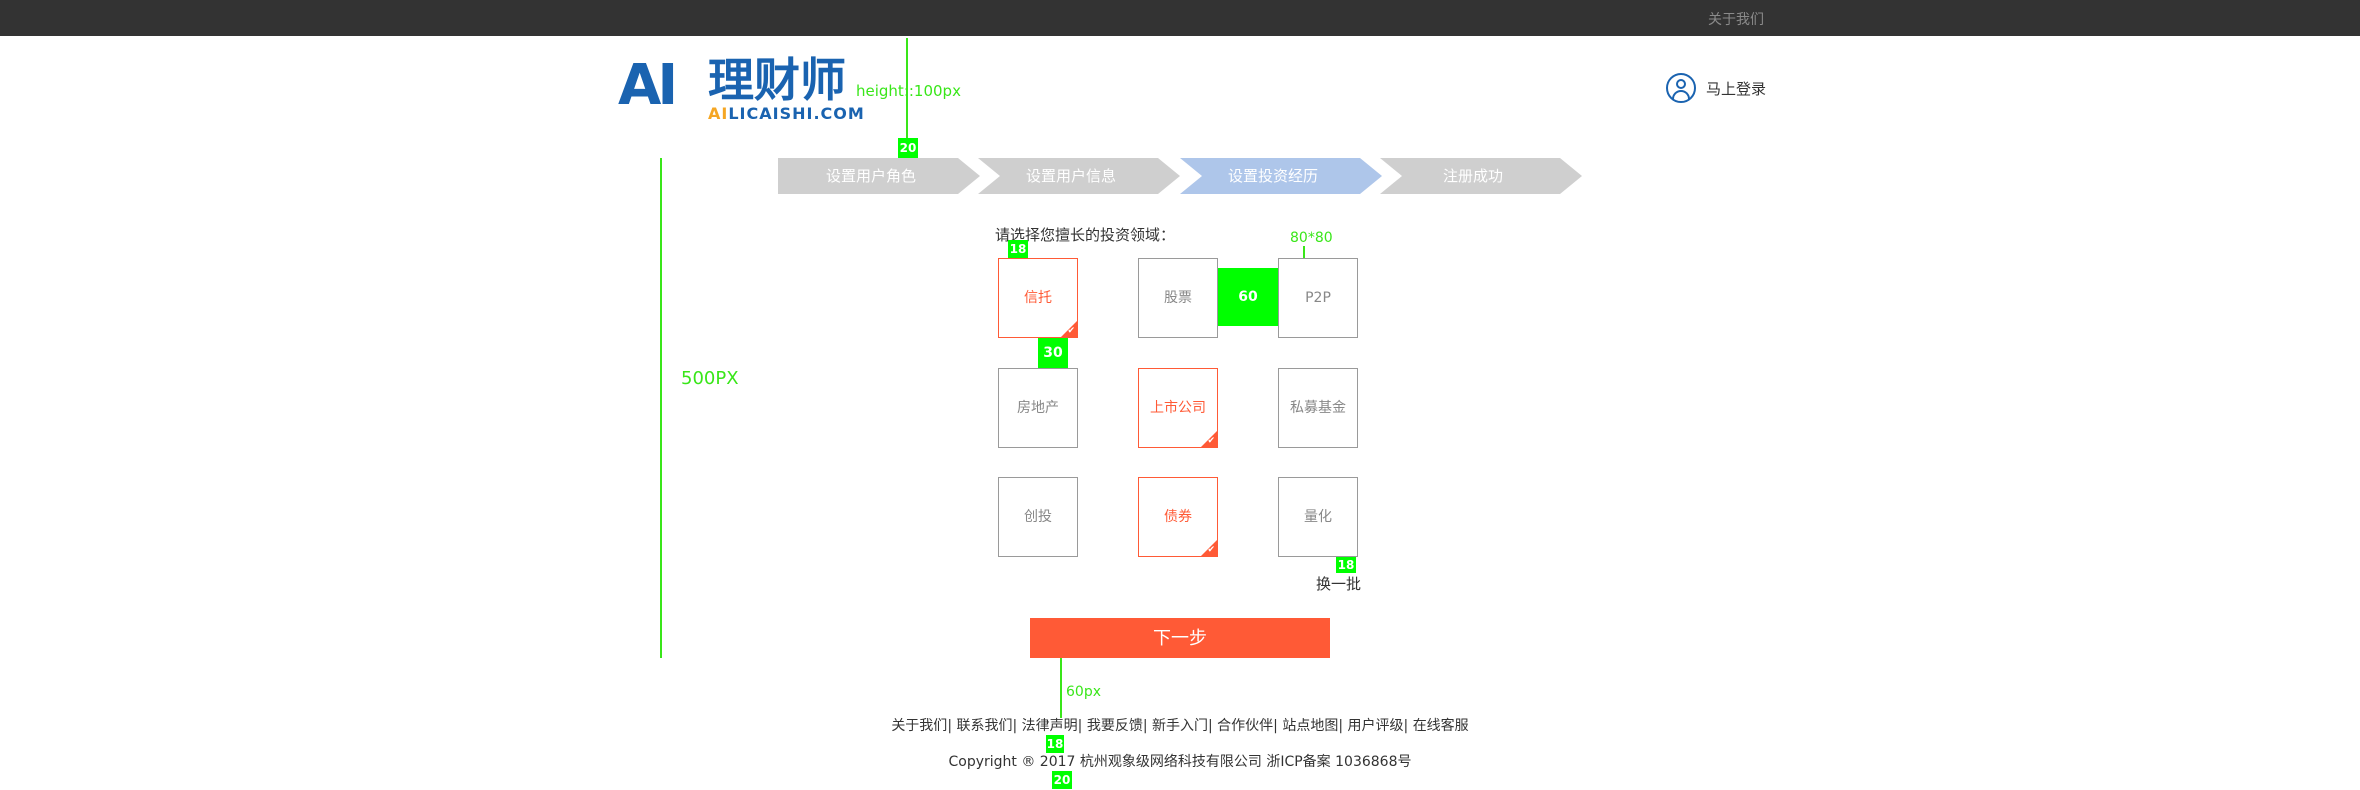 The height and width of the screenshot is (790, 2360). What do you see at coordinates (1318, 517) in the screenshot?
I see `tile-quant: 量化✔` at bounding box center [1318, 517].